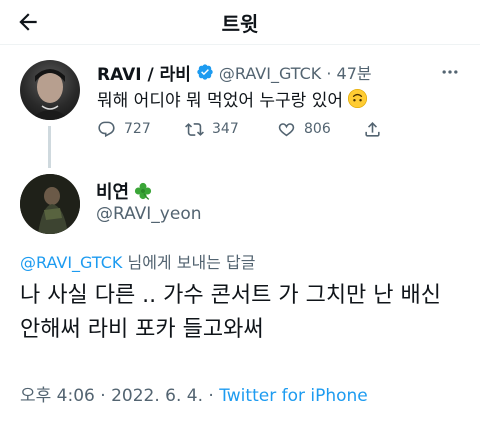  Describe the element at coordinates (286, 129) in the screenshot. I see `heart-icon` at that location.